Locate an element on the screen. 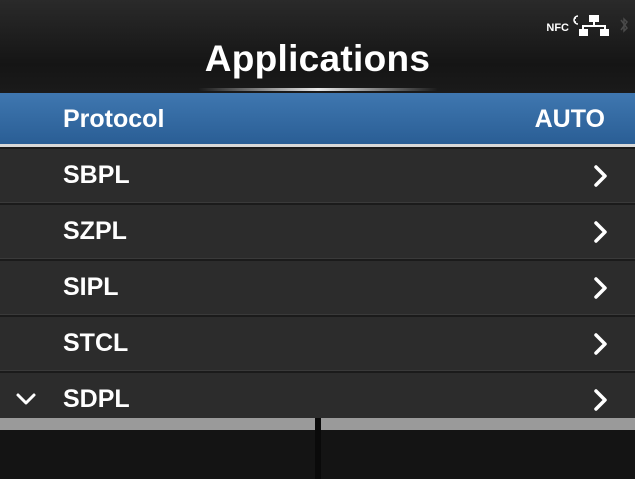 The height and width of the screenshot is (479, 635). list-item-sbpl: SBPL is located at coordinates (317, 176).